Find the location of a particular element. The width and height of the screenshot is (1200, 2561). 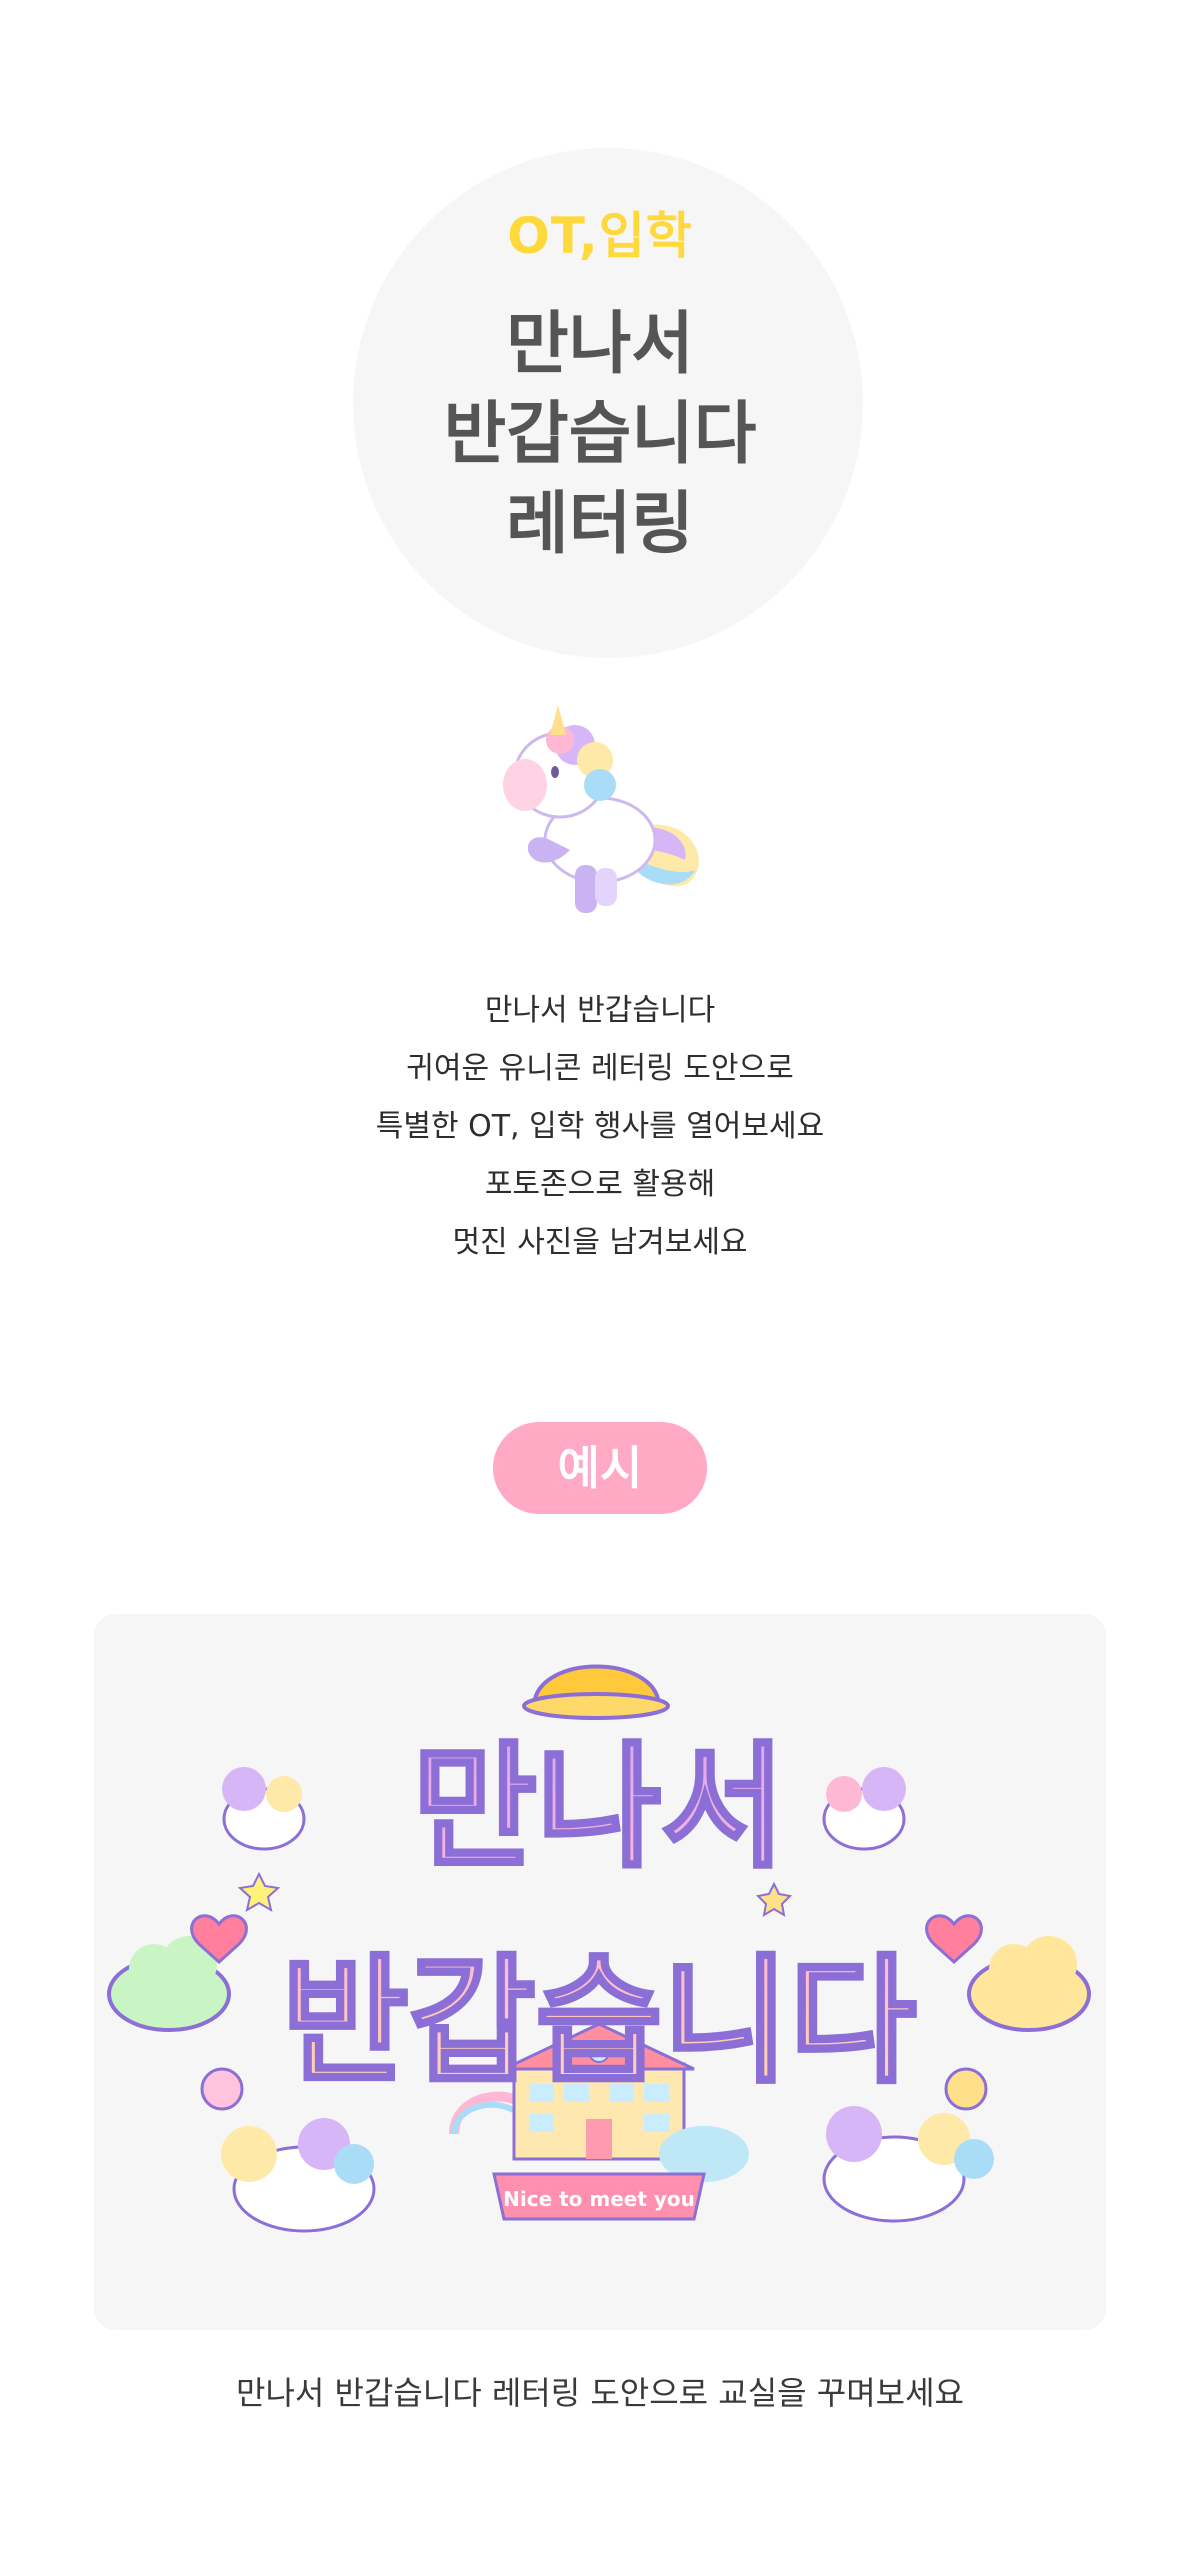

banner-text: Nice to meet you is located at coordinates (599, 2199).